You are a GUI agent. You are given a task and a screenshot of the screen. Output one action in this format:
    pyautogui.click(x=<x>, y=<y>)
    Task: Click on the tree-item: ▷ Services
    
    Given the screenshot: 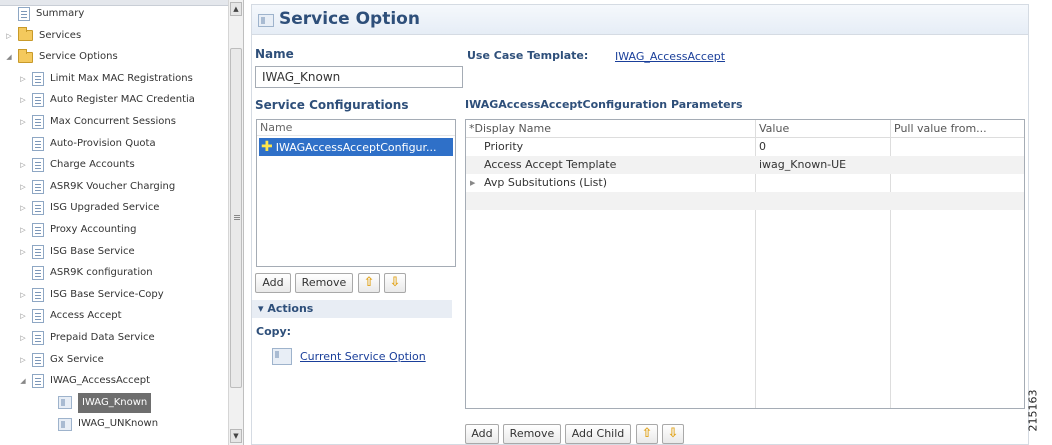 What is the action you would take?
    pyautogui.click(x=42, y=36)
    